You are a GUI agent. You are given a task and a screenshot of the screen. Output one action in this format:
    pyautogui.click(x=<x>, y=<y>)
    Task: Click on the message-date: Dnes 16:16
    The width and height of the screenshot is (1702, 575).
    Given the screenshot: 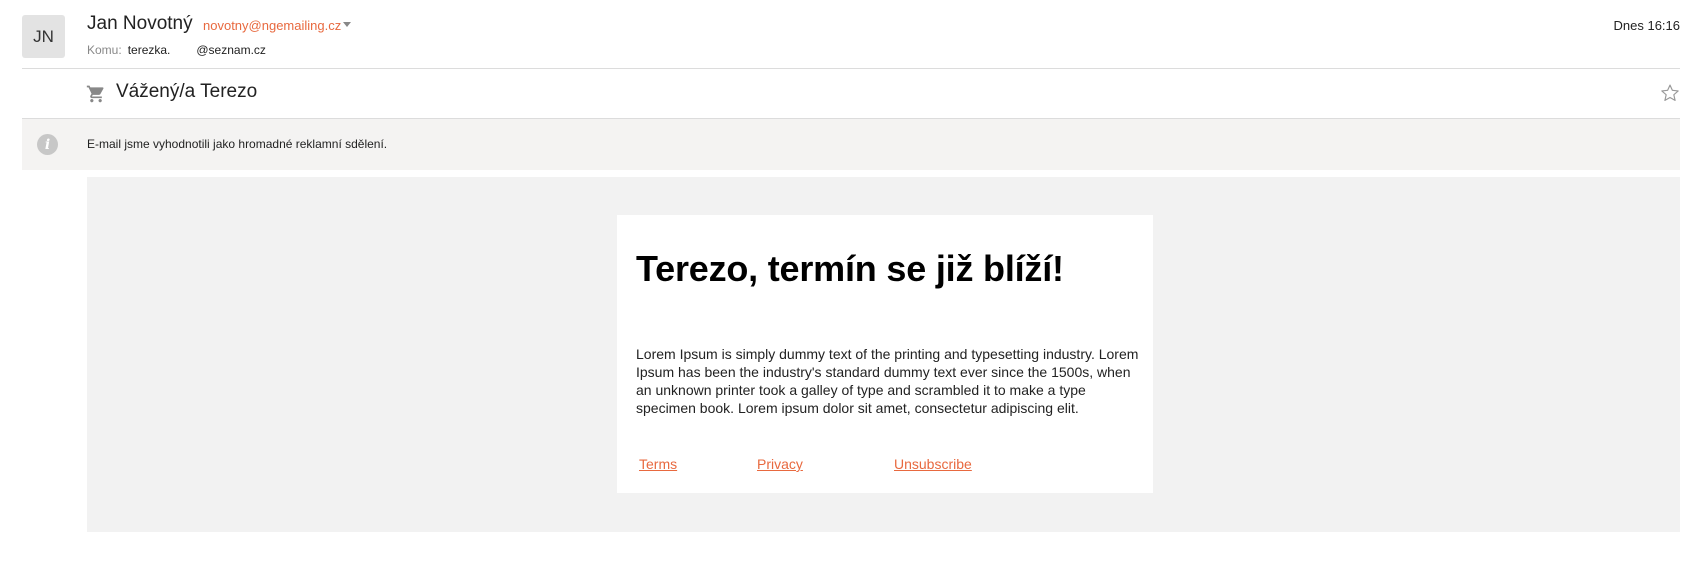 What is the action you would take?
    pyautogui.click(x=1647, y=25)
    